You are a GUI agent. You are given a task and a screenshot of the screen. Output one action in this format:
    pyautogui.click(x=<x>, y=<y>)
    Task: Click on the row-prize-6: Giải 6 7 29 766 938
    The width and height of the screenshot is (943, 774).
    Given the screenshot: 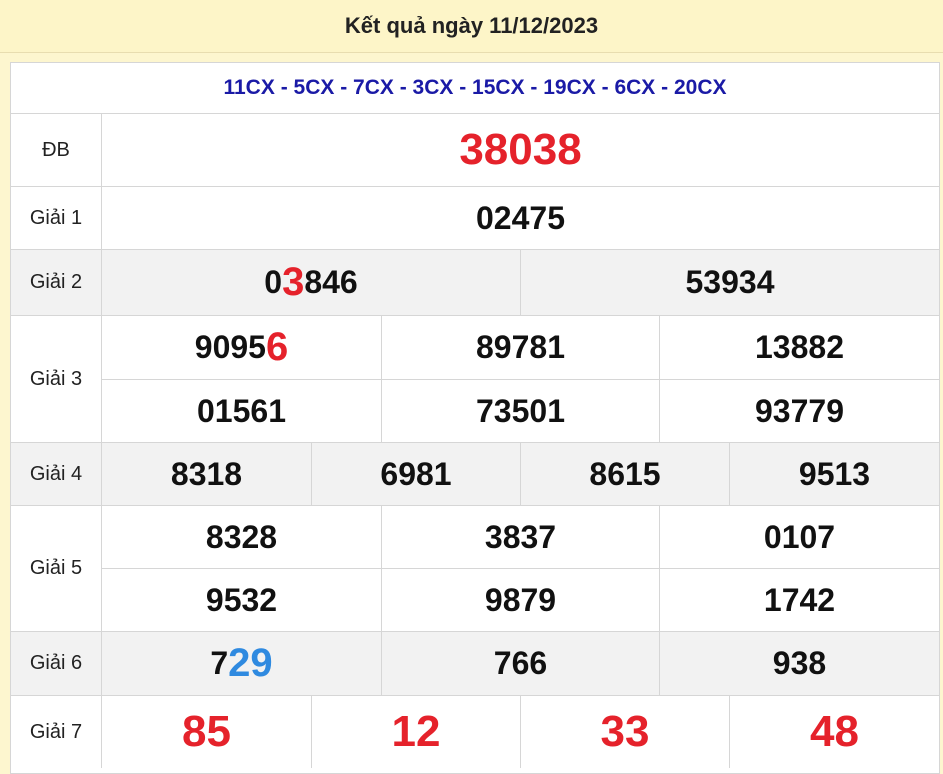 What is the action you would take?
    pyautogui.click(x=475, y=664)
    